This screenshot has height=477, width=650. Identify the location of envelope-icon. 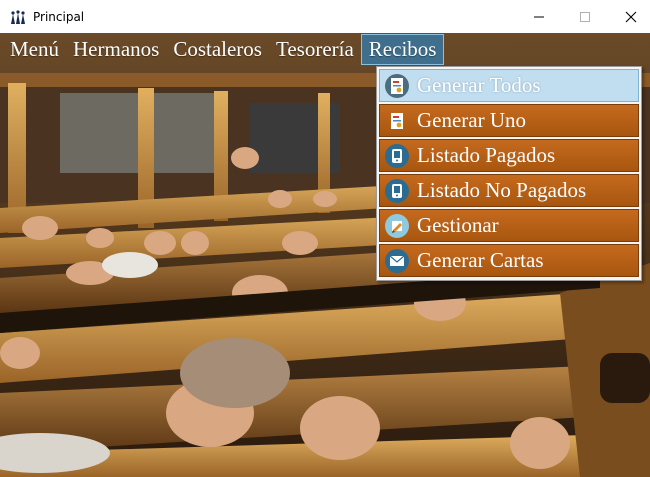
(397, 260).